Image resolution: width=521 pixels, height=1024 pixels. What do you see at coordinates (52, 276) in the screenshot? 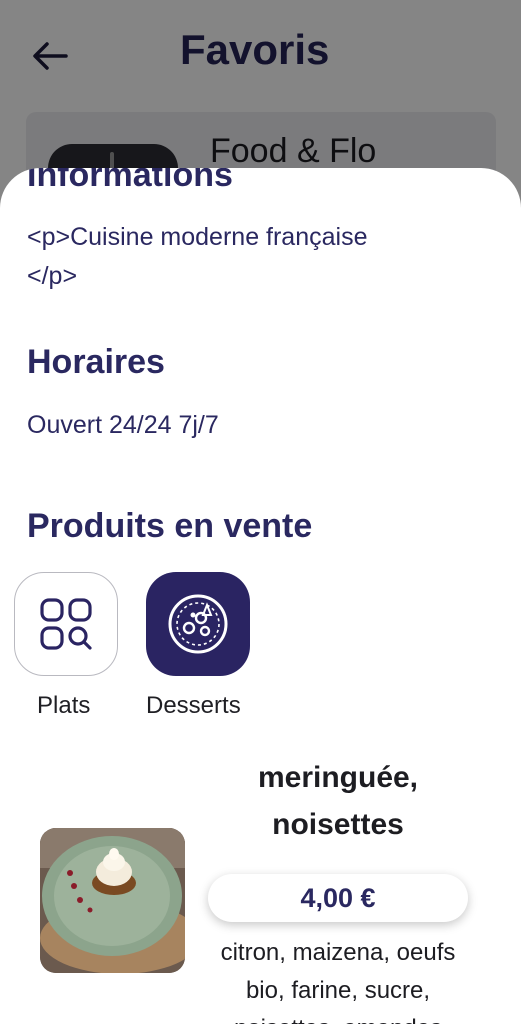
I see `informations-text-line2: </p>` at bounding box center [52, 276].